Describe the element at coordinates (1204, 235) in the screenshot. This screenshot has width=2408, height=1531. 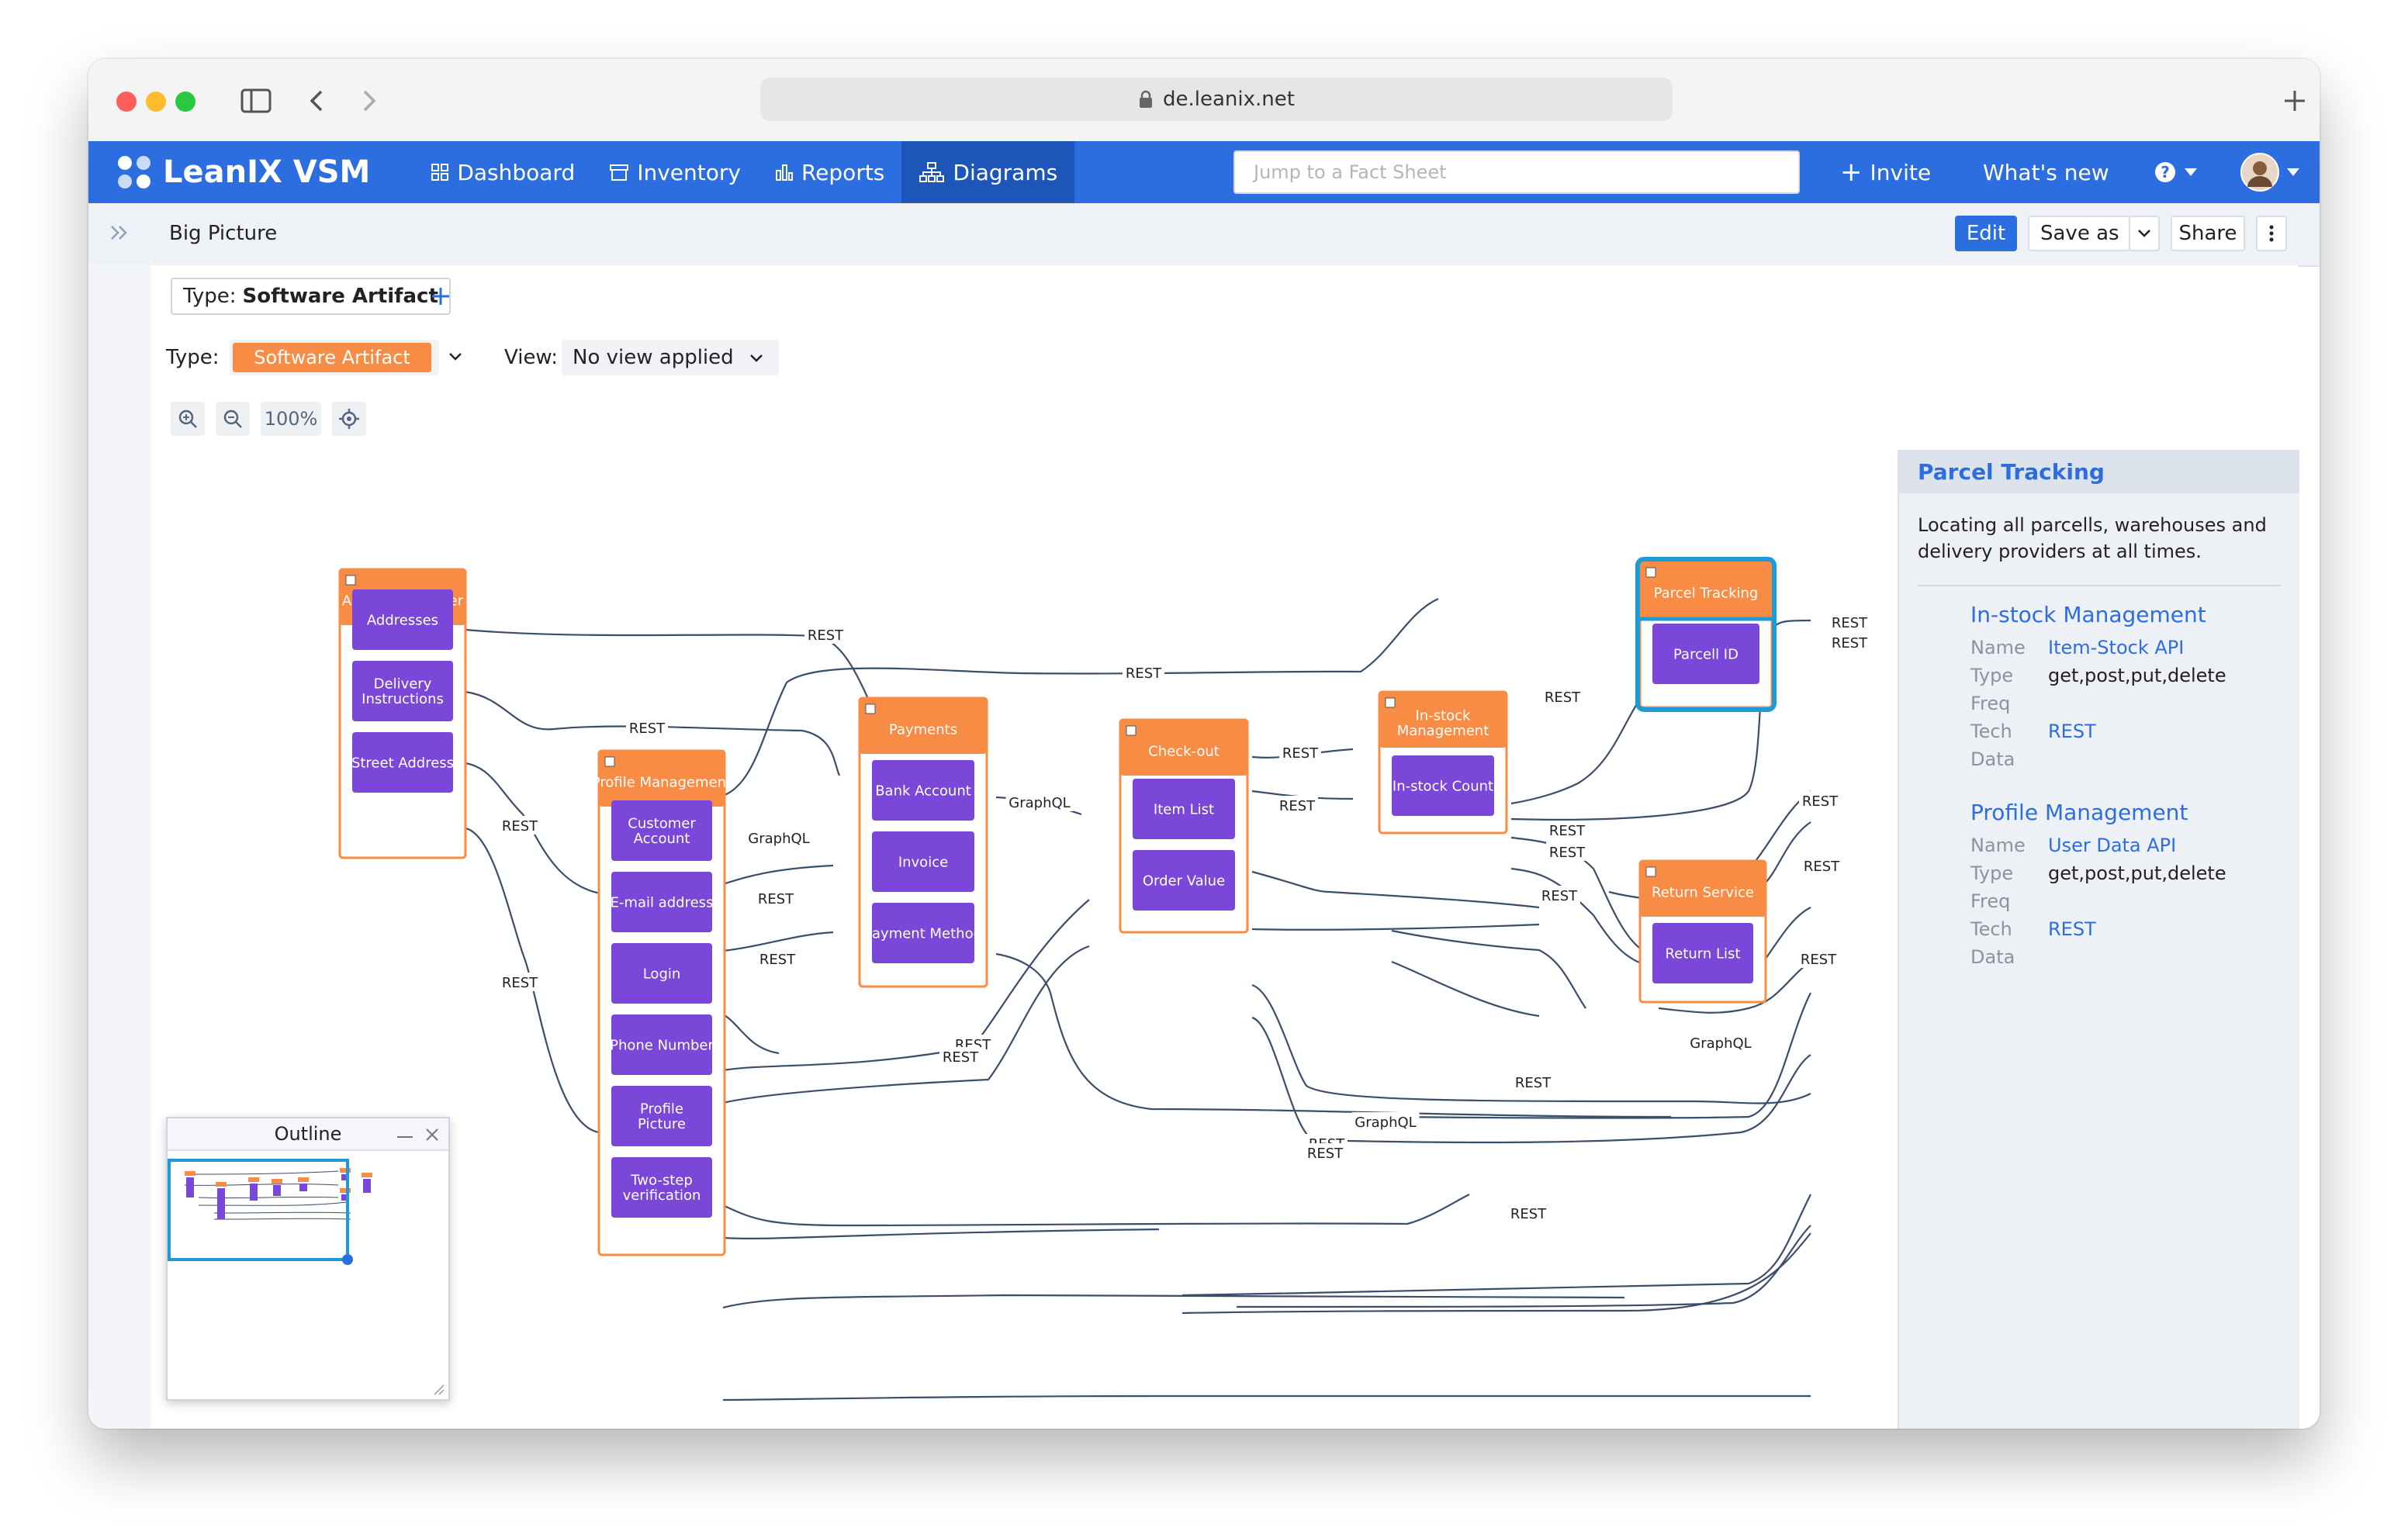
I see `page-header: Big Picture Edit Save as Share` at that location.